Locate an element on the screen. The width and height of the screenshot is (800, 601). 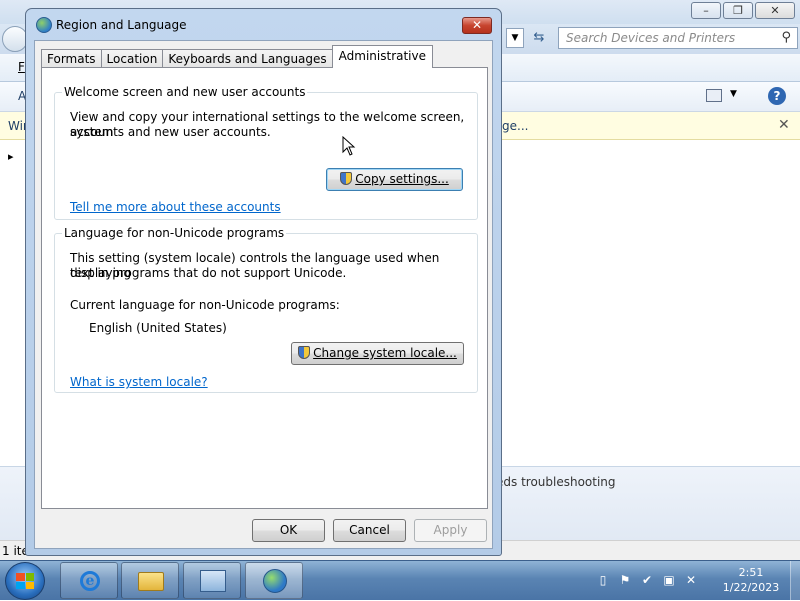
taskbar-internet-explorer: e is located at coordinates (89, 580).